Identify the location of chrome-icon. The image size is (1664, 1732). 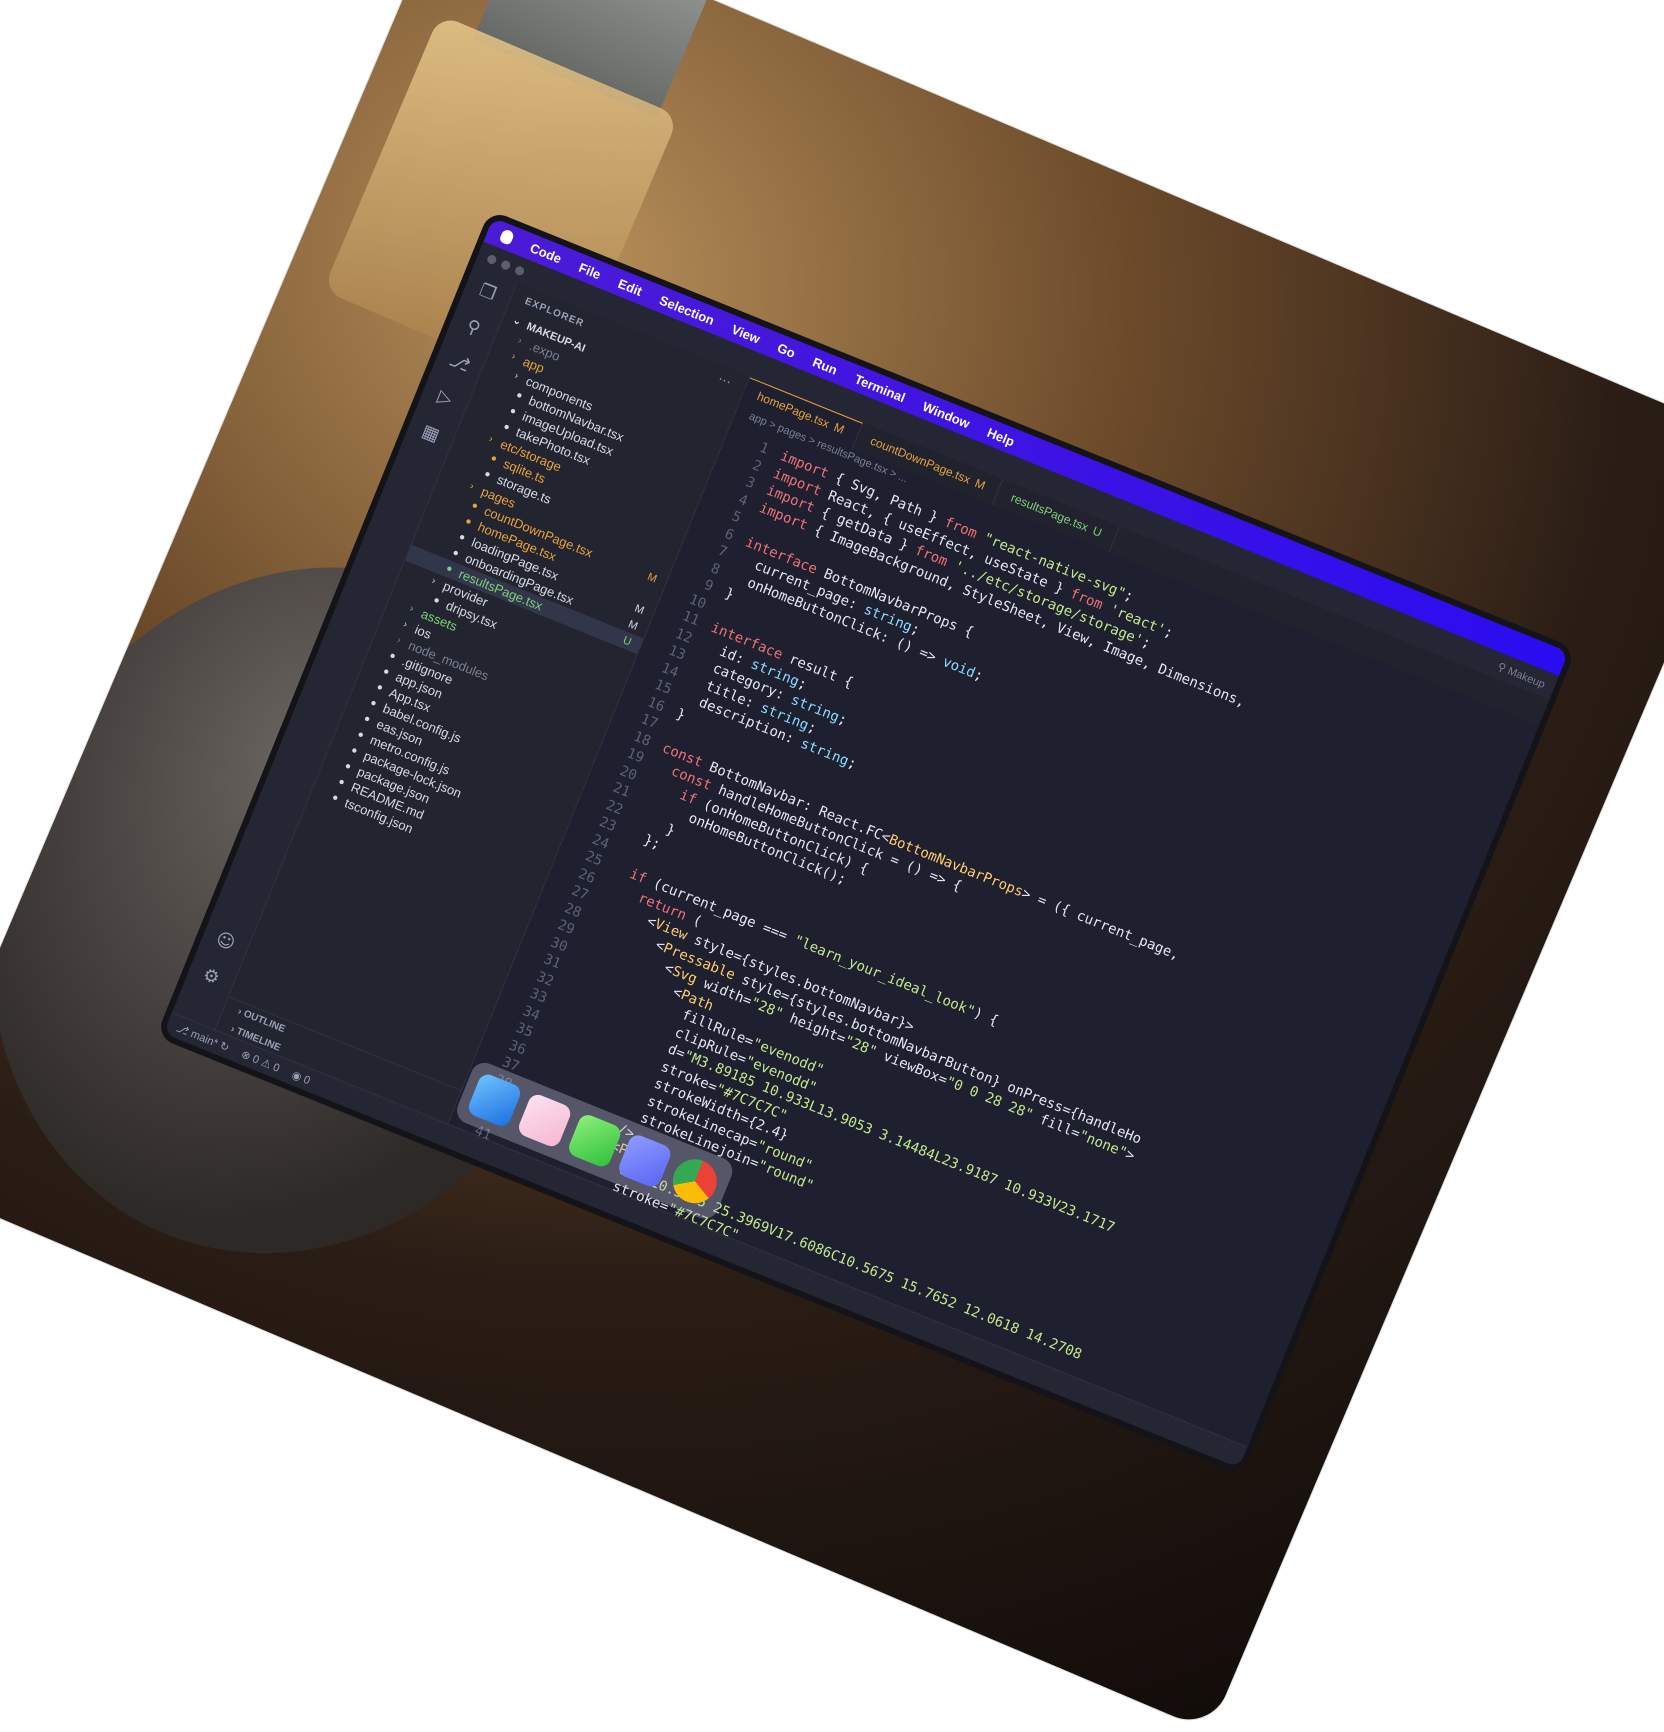
(695, 1181).